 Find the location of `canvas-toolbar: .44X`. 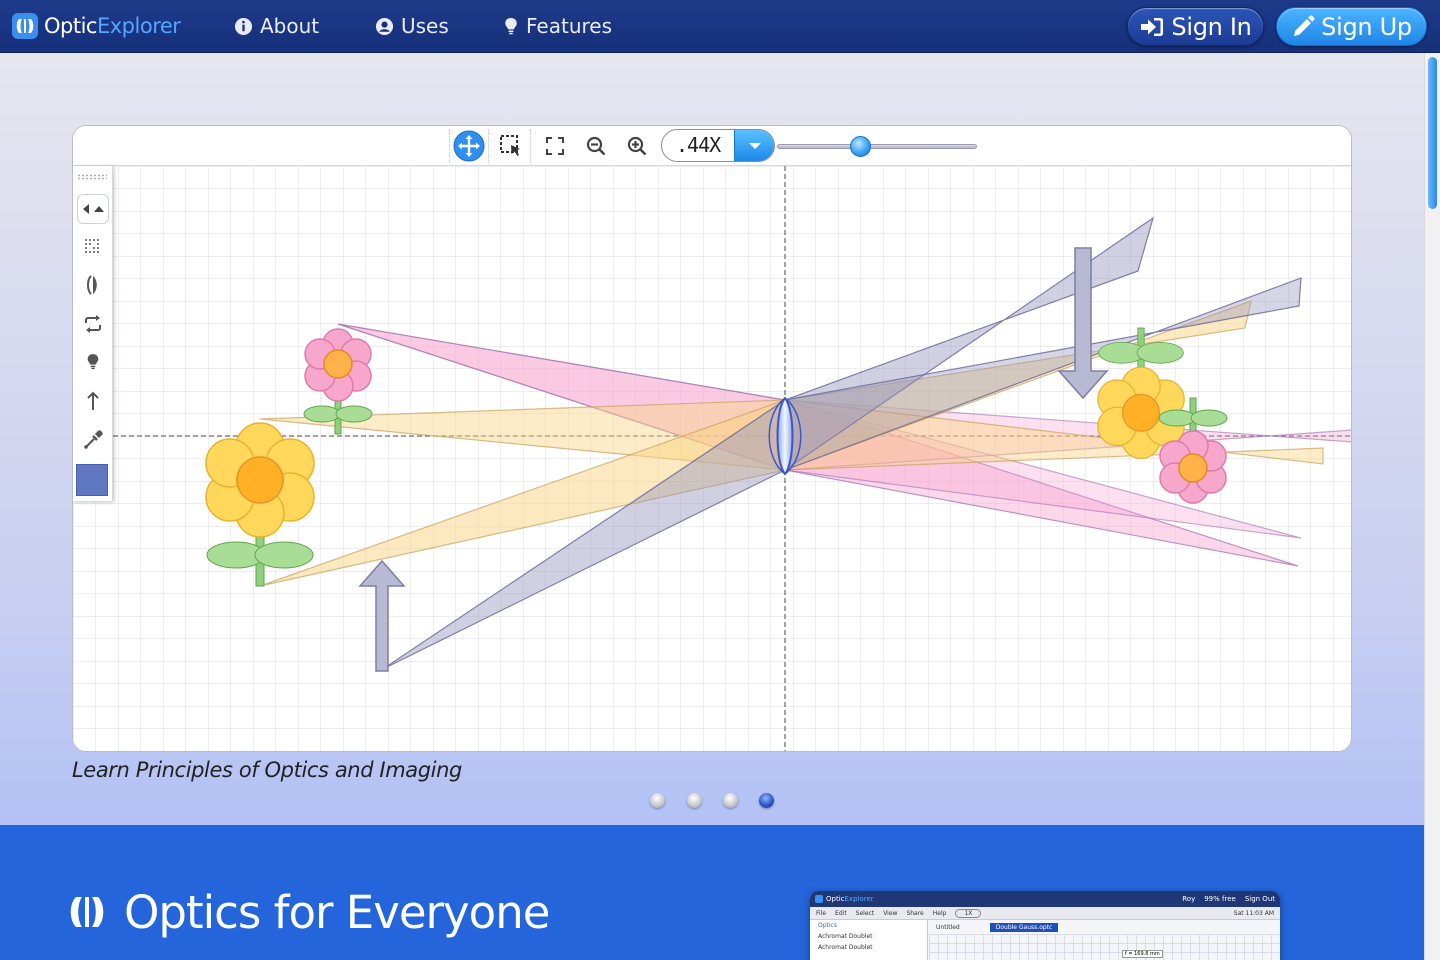

canvas-toolbar: .44X is located at coordinates (712, 146).